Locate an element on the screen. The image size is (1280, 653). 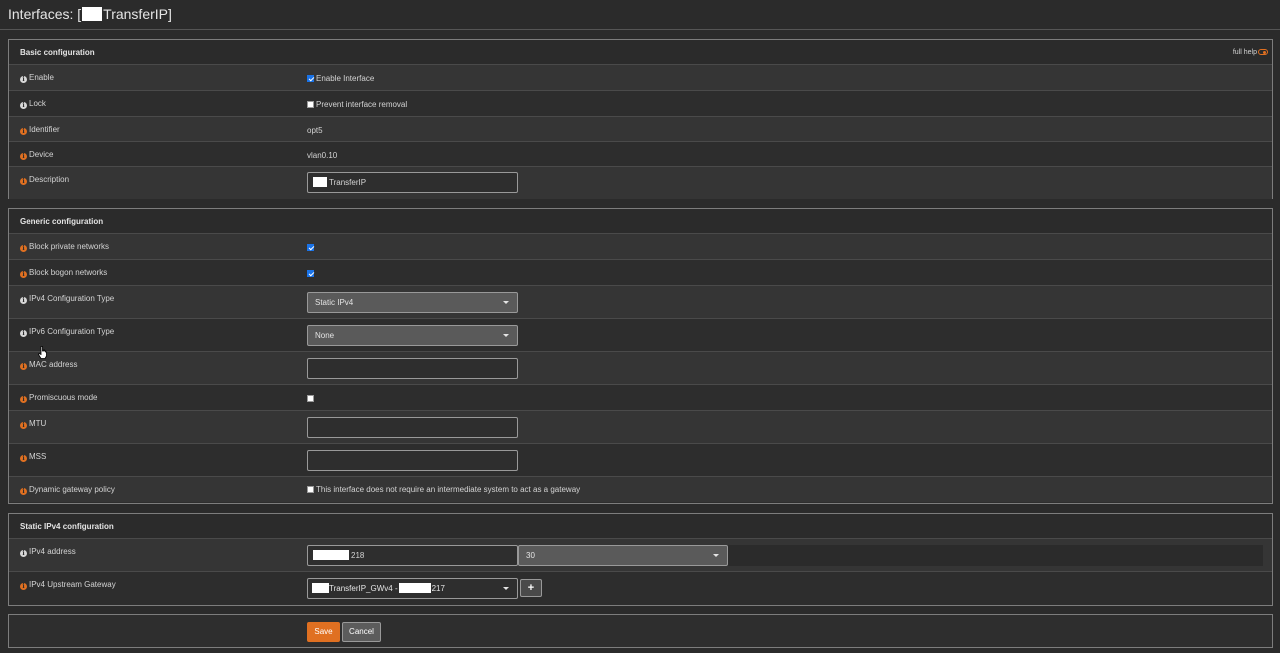
upstream-gateway-select: TransferIP_GWv4 - 217 is located at coordinates (412, 588).